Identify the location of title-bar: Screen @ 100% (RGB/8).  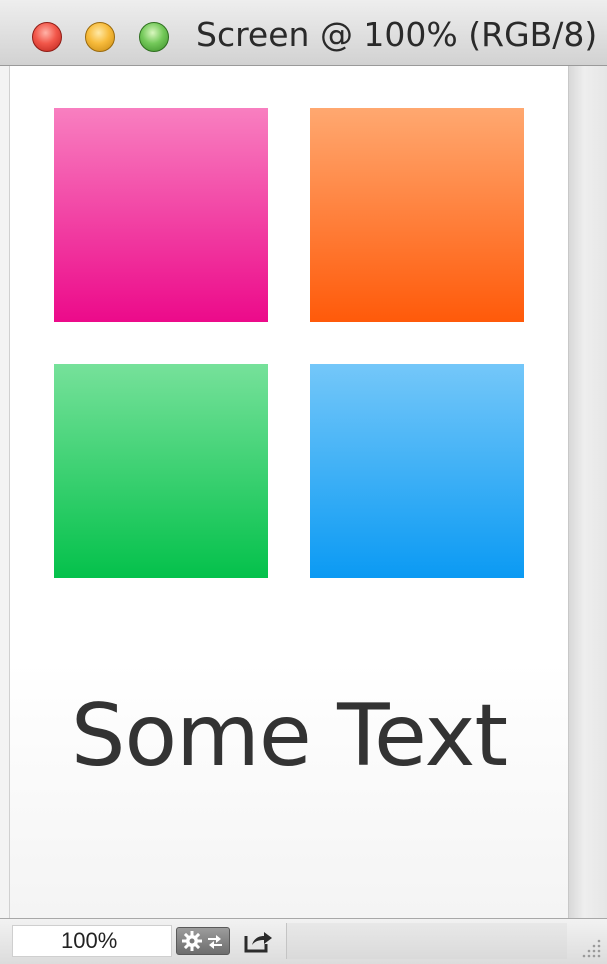
(303, 33).